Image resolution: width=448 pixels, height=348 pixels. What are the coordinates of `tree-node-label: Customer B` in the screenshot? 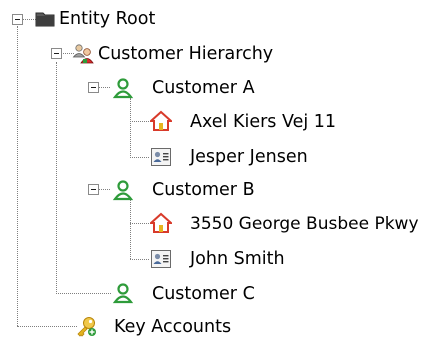 It's located at (203, 190).